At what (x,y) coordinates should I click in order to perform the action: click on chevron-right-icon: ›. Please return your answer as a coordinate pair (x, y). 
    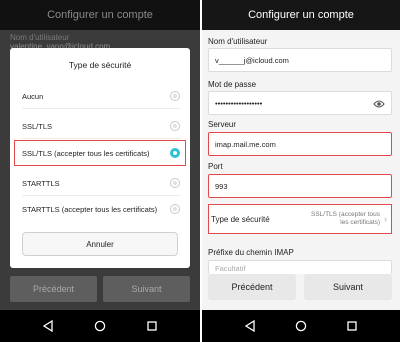
    Looking at the image, I should click on (385, 219).